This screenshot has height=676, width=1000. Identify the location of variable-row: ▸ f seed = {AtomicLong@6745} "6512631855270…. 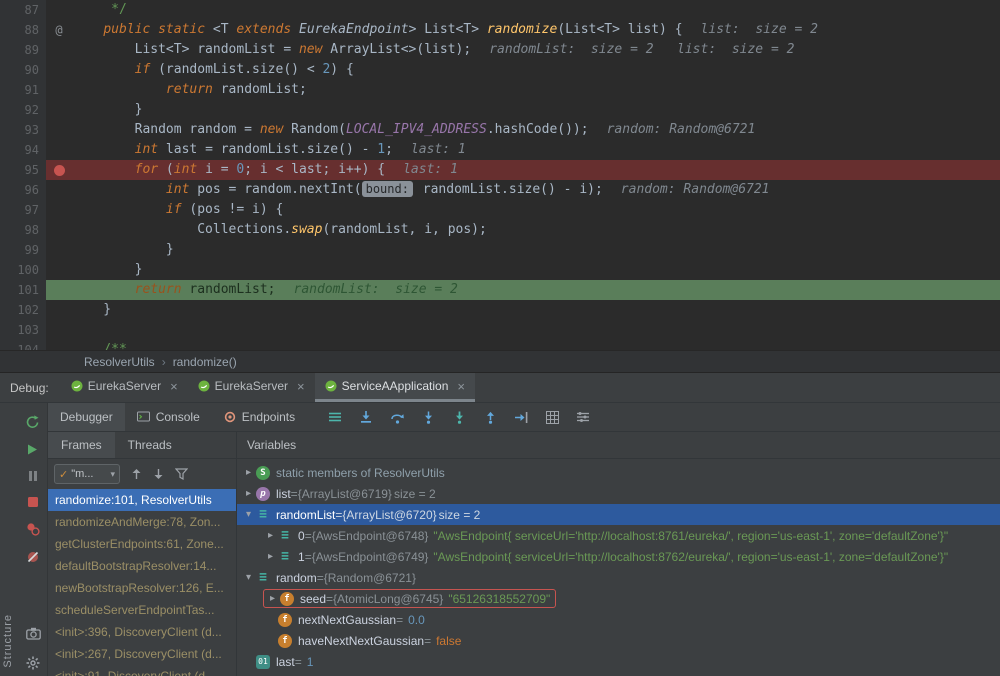
(618, 598).